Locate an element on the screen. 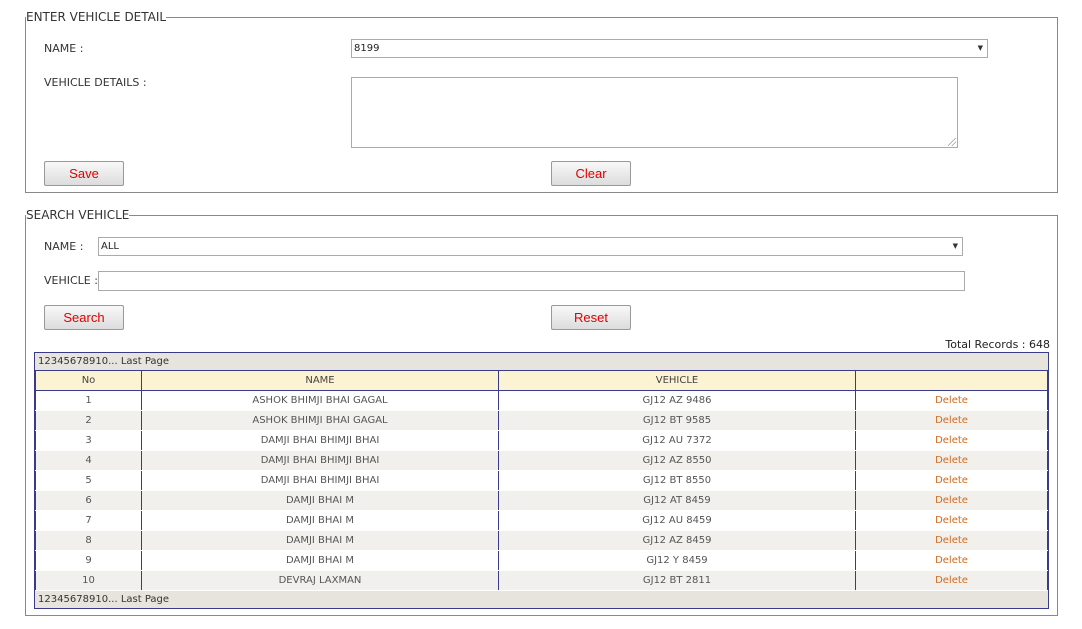 This screenshot has height=629, width=1082. vehicle-entry-legend: ENTER VEHICLE DETAIL is located at coordinates (96, 17).